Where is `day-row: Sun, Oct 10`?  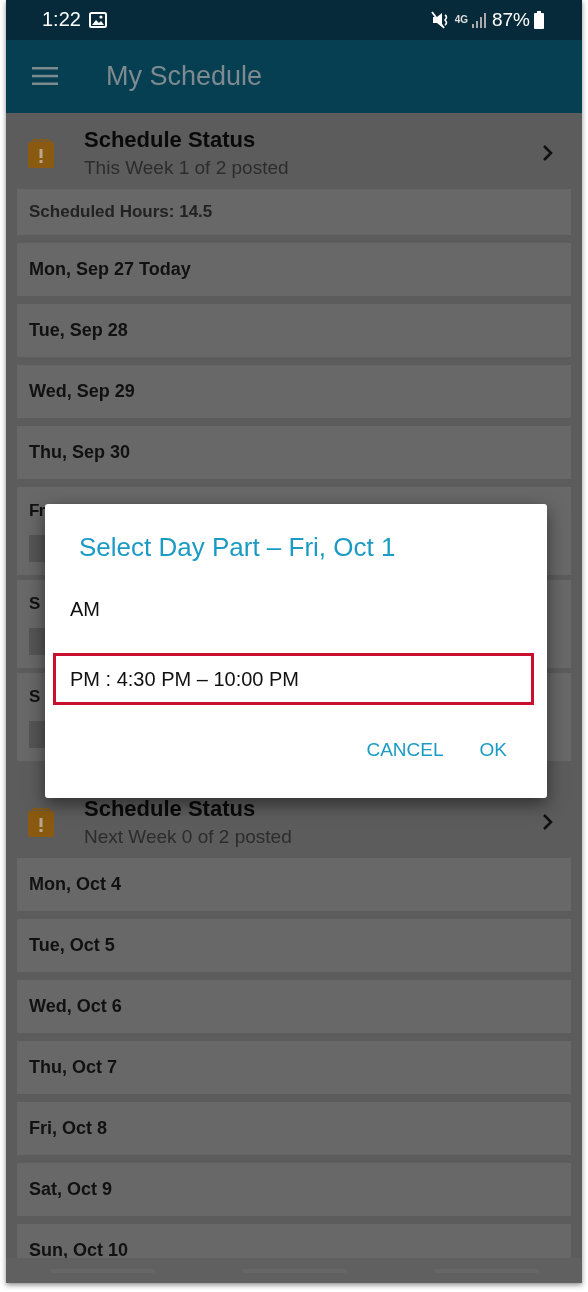
day-row: Sun, Oct 10 is located at coordinates (294, 1241).